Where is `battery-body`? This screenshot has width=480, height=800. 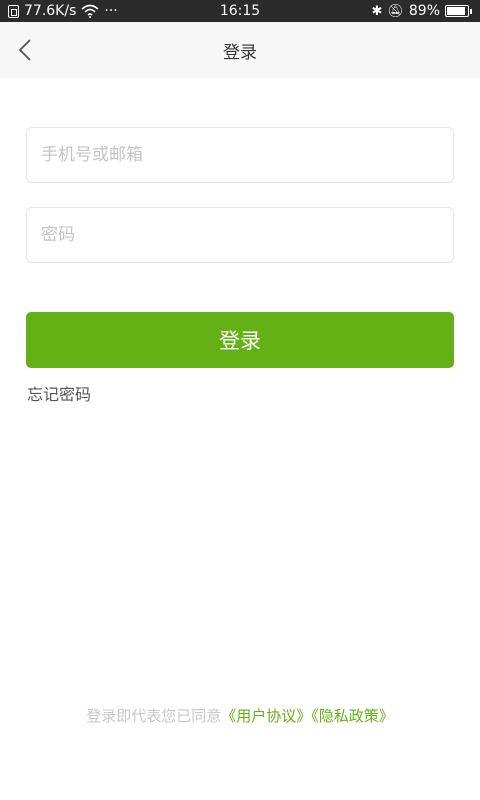
battery-body is located at coordinates (457, 11).